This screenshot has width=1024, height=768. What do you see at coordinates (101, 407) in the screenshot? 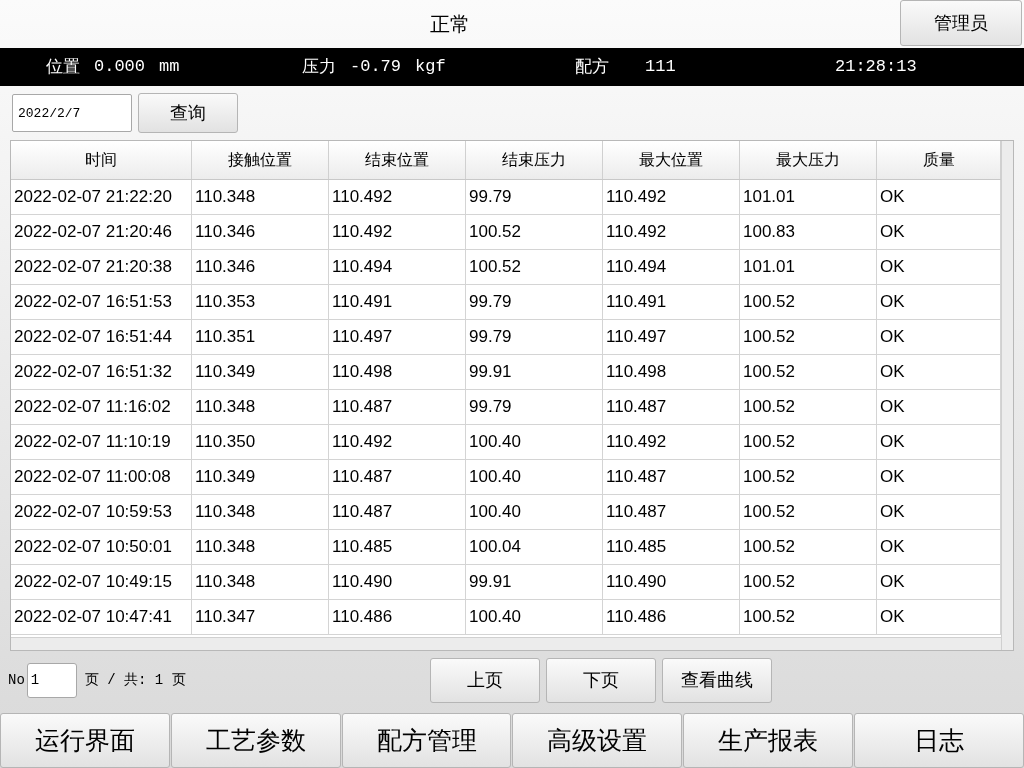
I see `table-cell: 2022-02-07 11:16:02` at bounding box center [101, 407].